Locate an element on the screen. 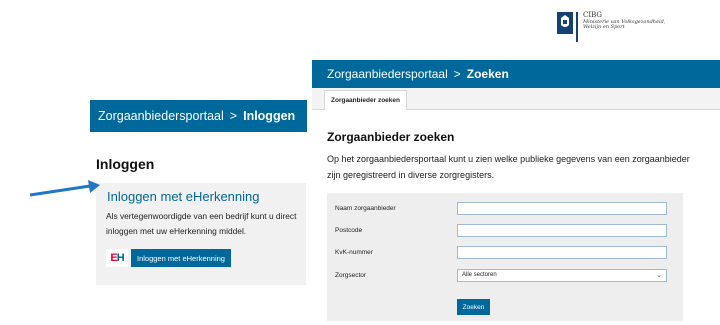 The image size is (720, 325). zorgsector-value: Alle sectoren is located at coordinates (479, 275).